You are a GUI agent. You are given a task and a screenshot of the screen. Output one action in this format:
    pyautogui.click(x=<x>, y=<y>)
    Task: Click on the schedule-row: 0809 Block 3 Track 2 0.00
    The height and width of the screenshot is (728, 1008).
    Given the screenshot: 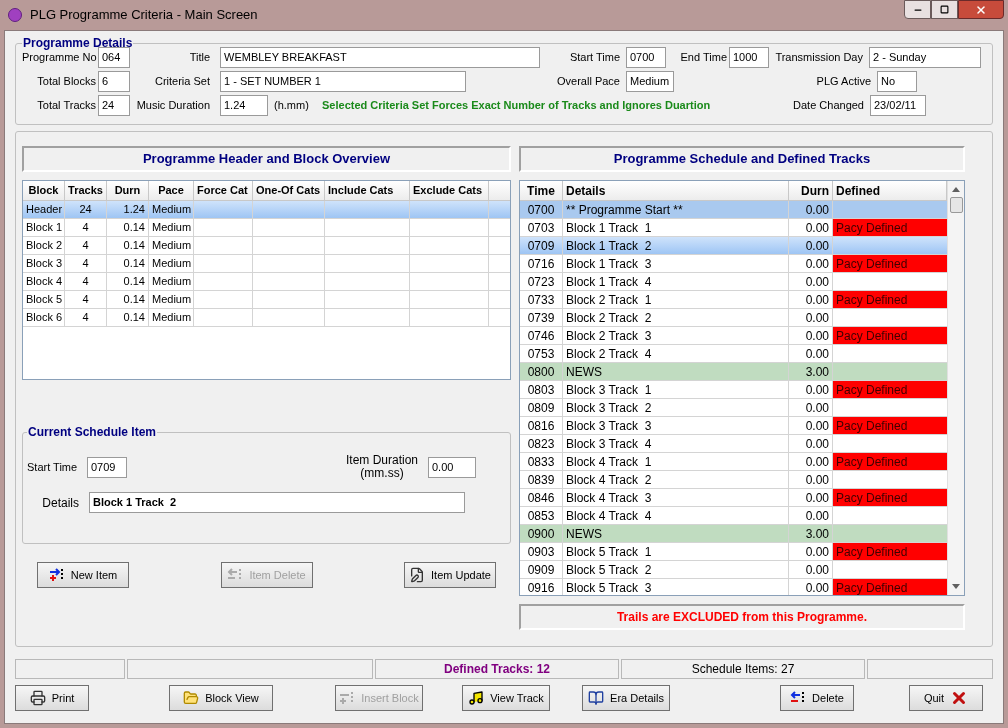 What is the action you would take?
    pyautogui.click(x=733, y=408)
    